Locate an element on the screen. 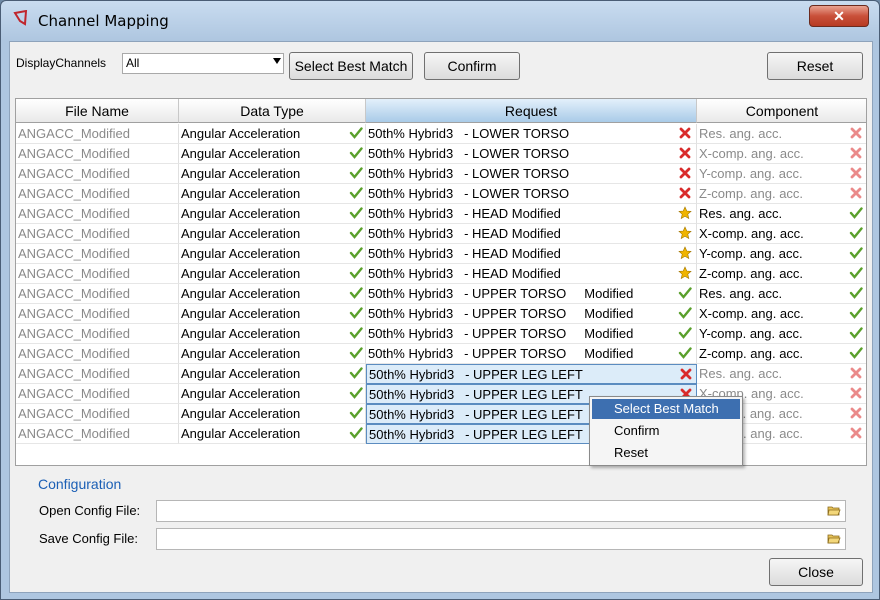  menu-item-select-best-match: Select Best Match is located at coordinates (666, 409).